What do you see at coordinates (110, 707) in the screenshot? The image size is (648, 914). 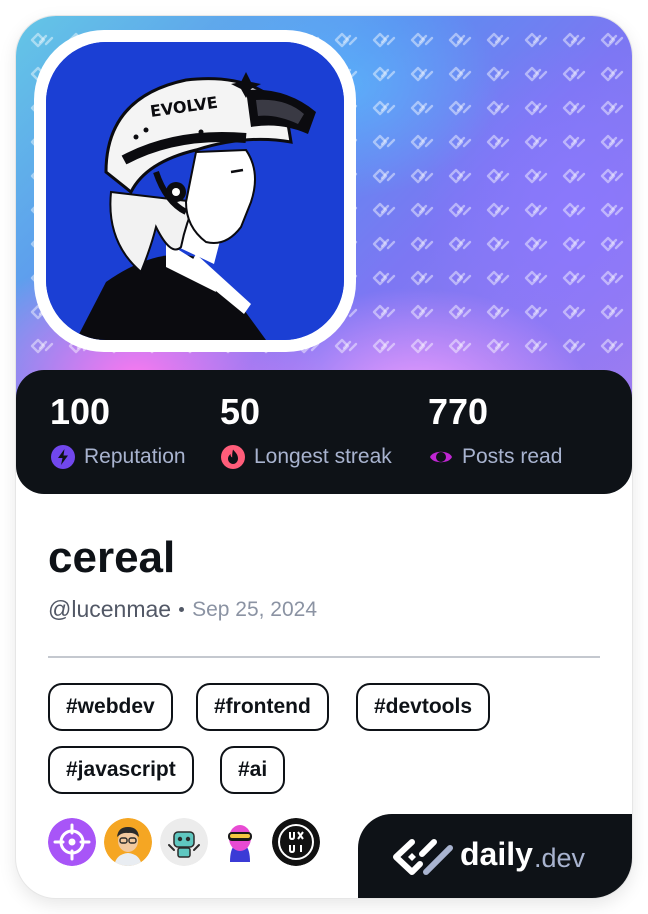 I see `tag-chip: #webdev` at bounding box center [110, 707].